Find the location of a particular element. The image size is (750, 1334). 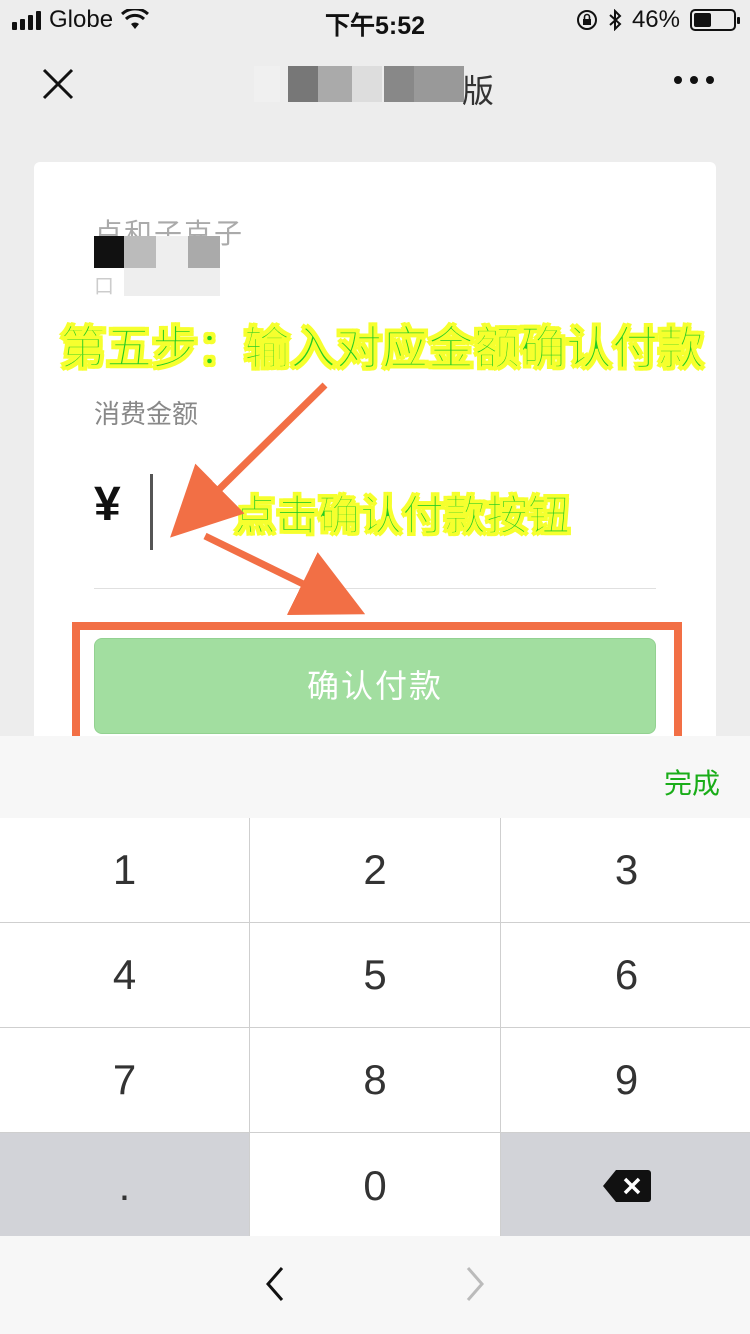

keyboard-accessory: 完成 is located at coordinates (375, 777).